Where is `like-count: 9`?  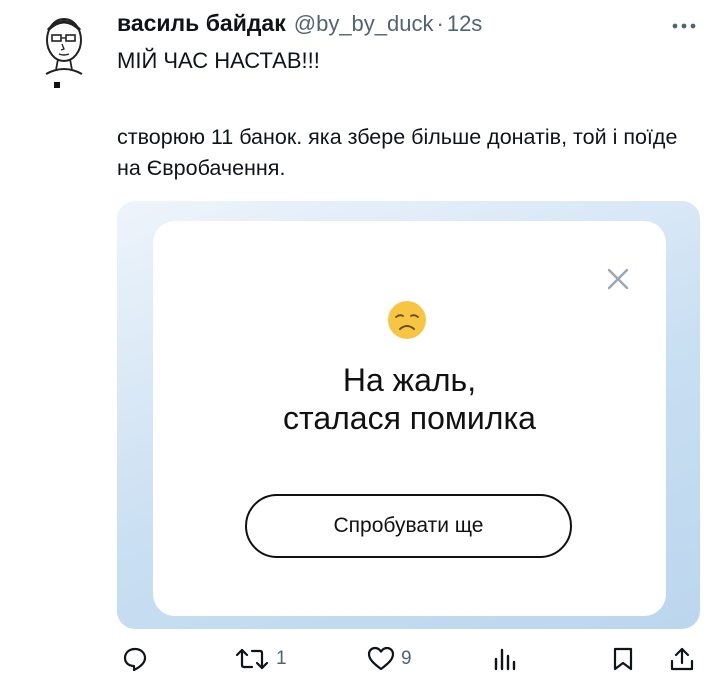
like-count: 9 is located at coordinates (406, 658).